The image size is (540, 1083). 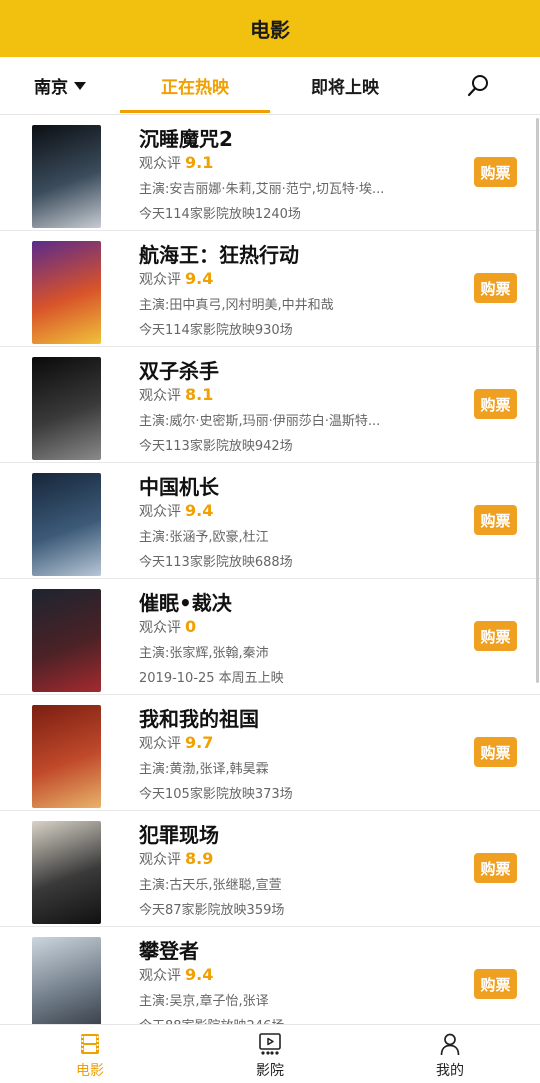 I want to click on search-button, so click(x=479, y=86).